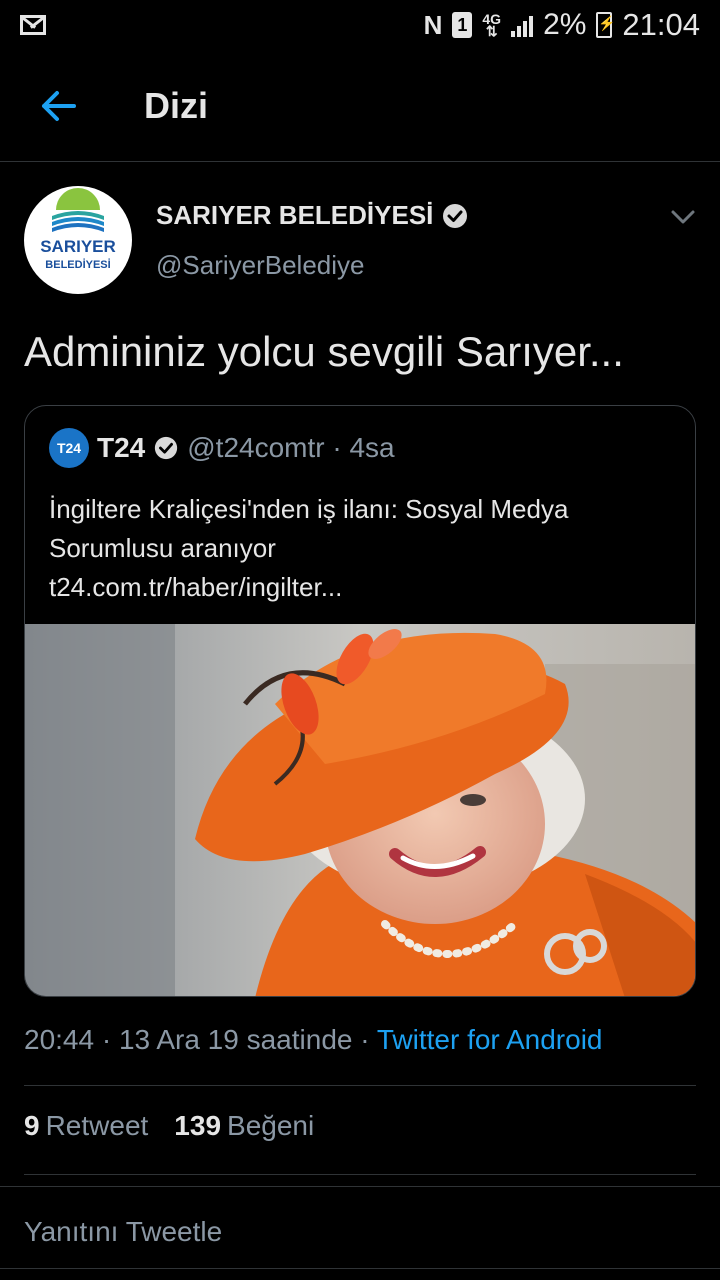  What do you see at coordinates (360, 106) in the screenshot?
I see `app-header: Dizi` at bounding box center [360, 106].